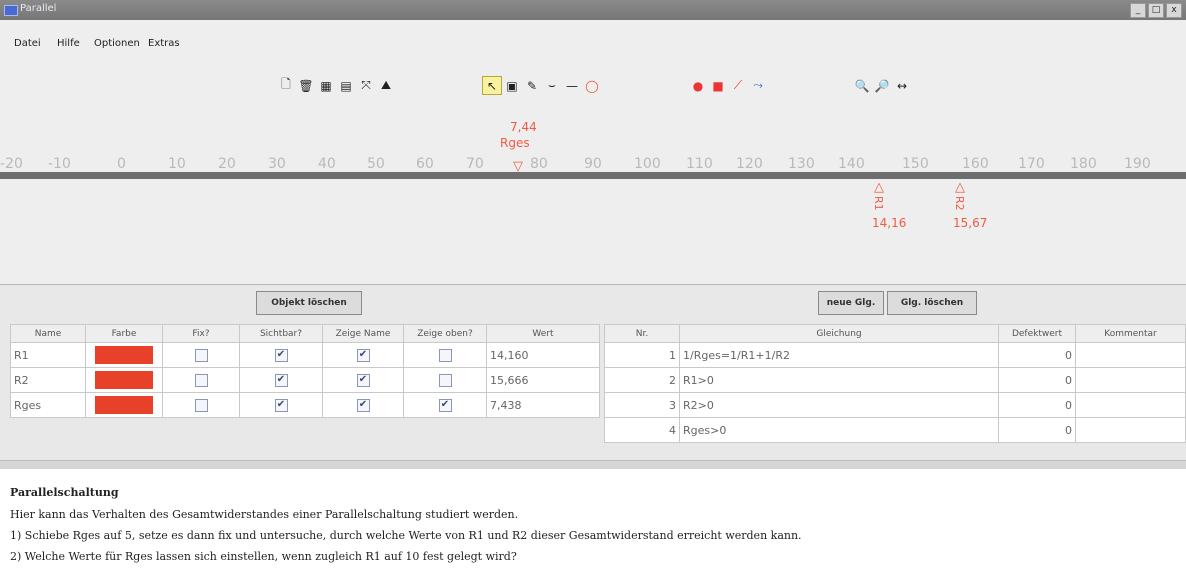 This screenshot has width=1186, height=586. I want to click on delete-equation-button: Glg. löschen, so click(932, 303).